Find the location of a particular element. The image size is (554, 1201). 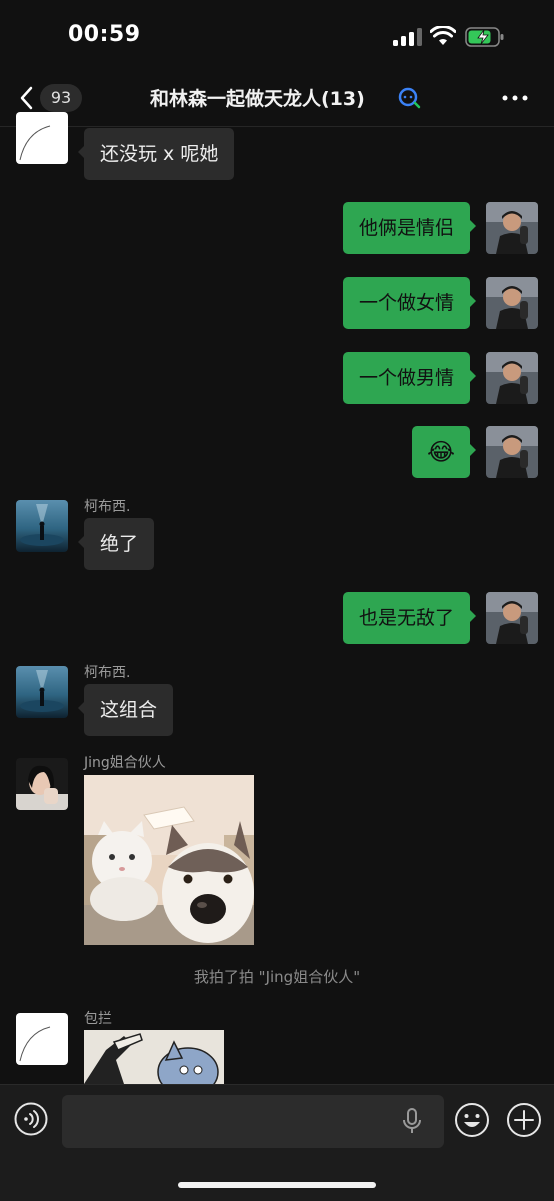

more-dots-icon is located at coordinates (517, 98).